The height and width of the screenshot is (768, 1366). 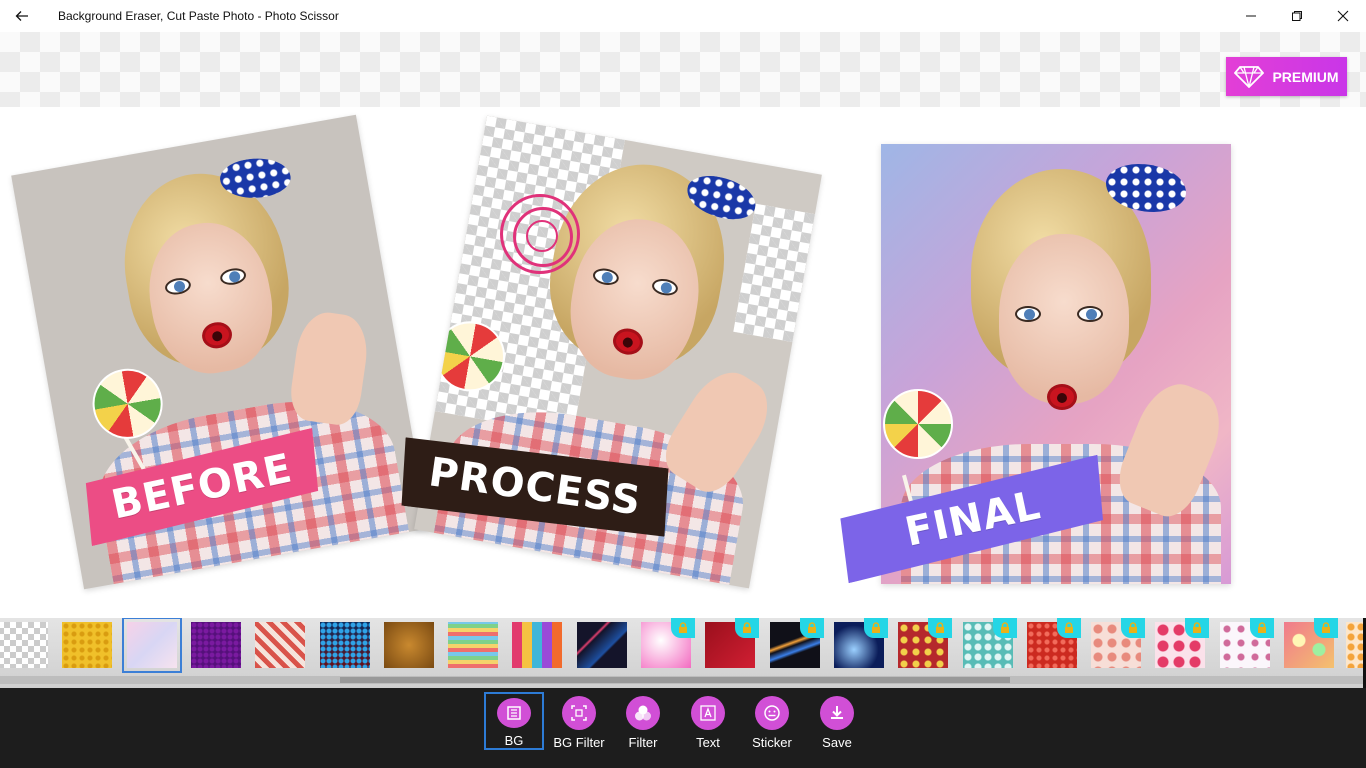 I want to click on color-circles-icon, so click(x=643, y=713).